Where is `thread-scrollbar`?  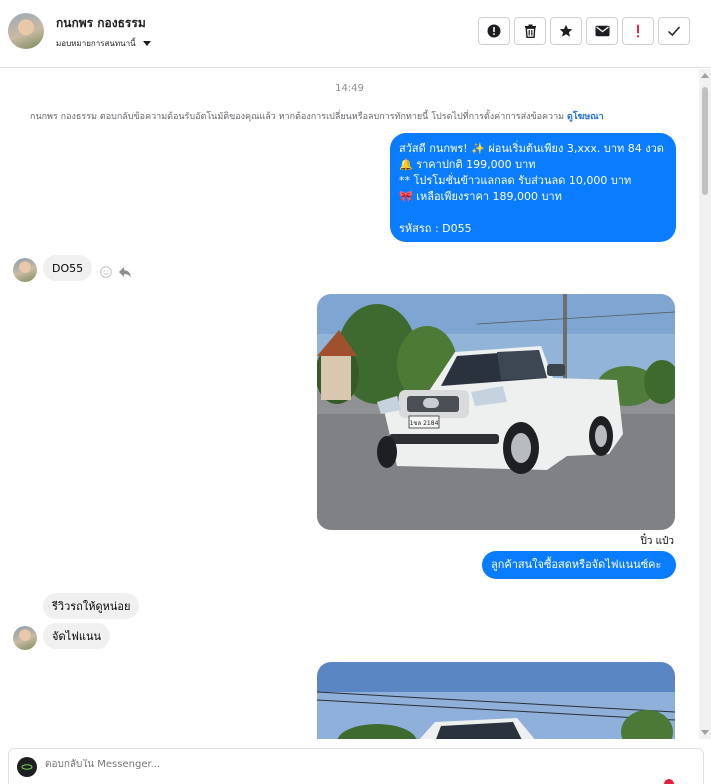
thread-scrollbar is located at coordinates (705, 404).